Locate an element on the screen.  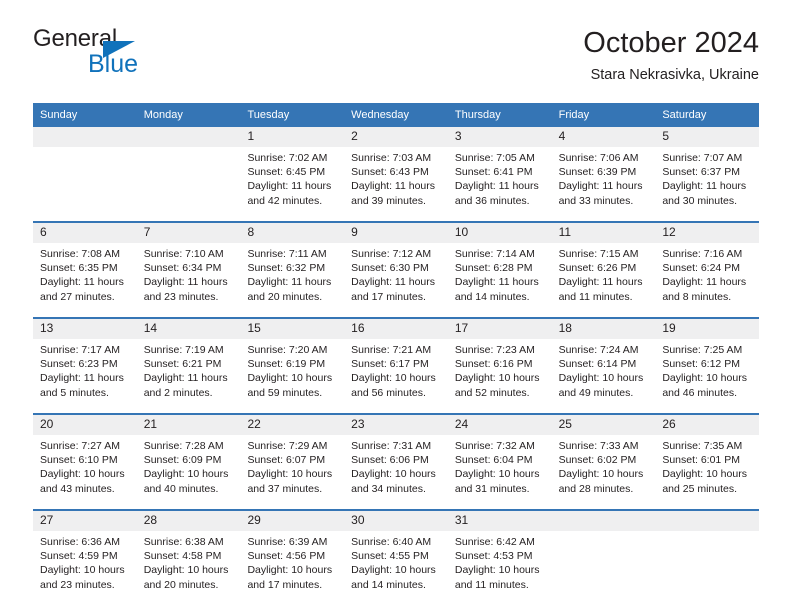
daylight-text-line2: and 34 minutes. is located at coordinates (388, 488).